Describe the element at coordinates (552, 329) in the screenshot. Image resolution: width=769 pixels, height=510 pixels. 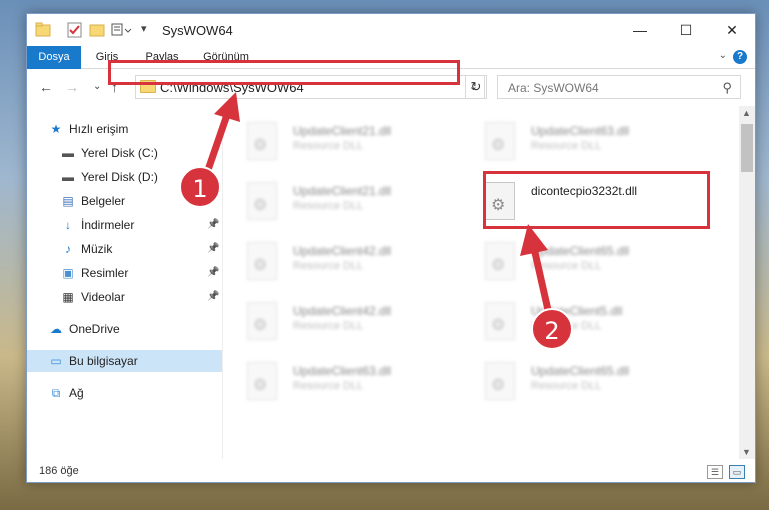
I see `step-2-badge: 2` at that location.